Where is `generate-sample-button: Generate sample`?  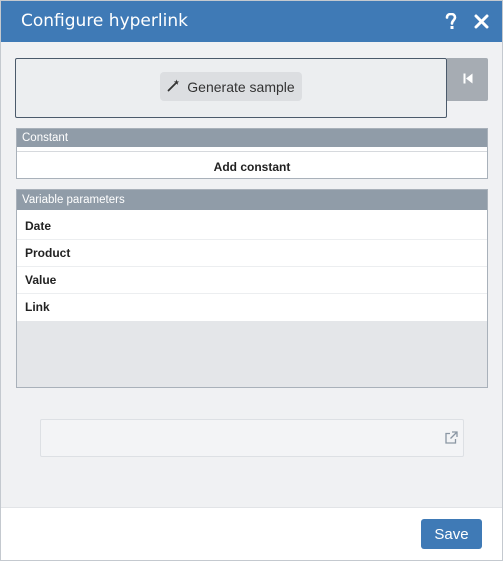
generate-sample-button: Generate sample is located at coordinates (231, 86).